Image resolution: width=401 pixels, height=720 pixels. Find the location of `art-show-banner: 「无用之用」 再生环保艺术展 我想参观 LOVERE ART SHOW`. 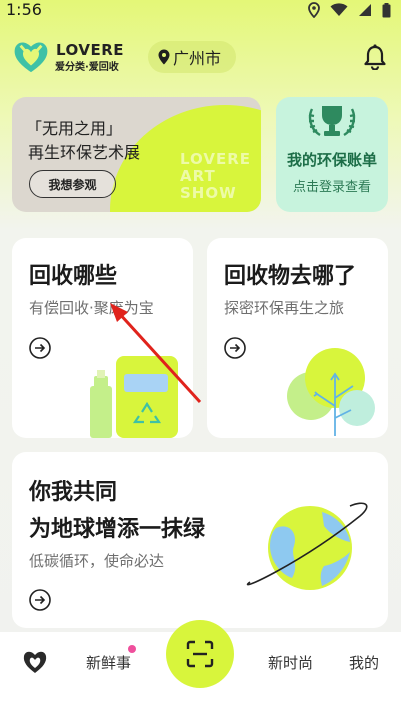

art-show-banner: 「无用之用」 再生环保艺术展 我想参观 LOVERE ART SHOW is located at coordinates (136, 154).